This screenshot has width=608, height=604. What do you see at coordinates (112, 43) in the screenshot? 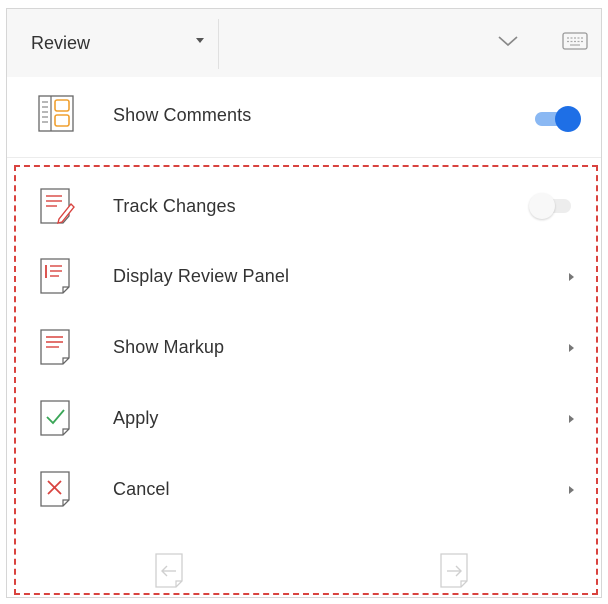
I see `ribbon-tab-selector: Review` at bounding box center [112, 43].